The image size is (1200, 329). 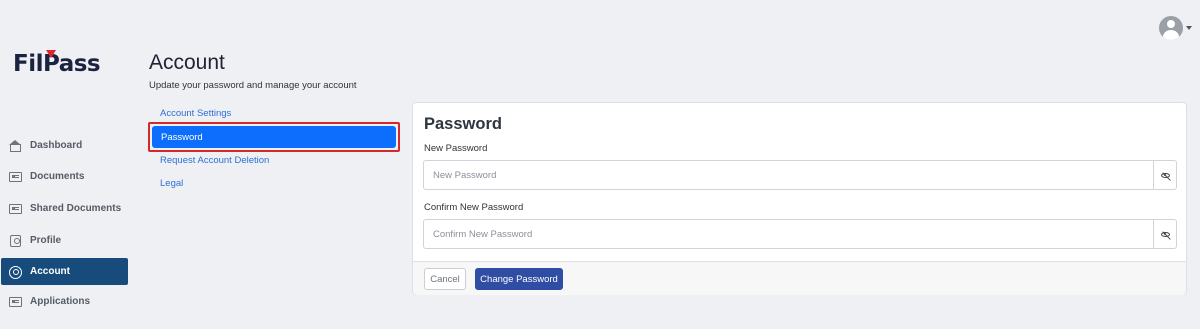 I want to click on brand-logo: FilPass, so click(x=57, y=64).